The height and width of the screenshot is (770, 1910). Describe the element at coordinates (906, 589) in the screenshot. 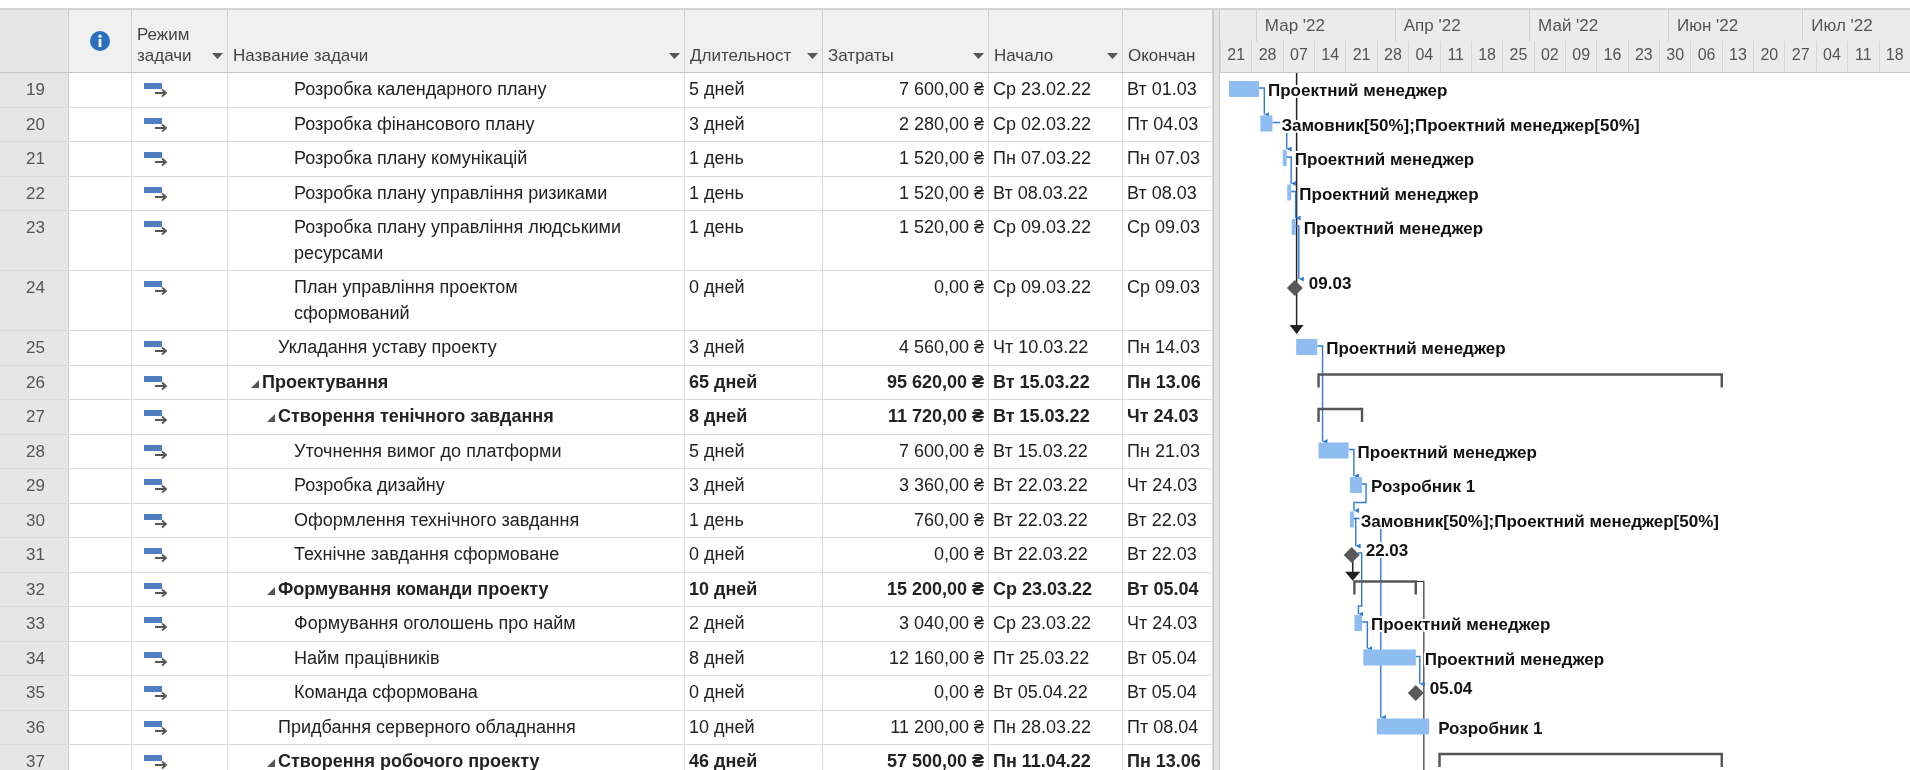

I see `cost-cell: 15 200,00 ₴` at that location.